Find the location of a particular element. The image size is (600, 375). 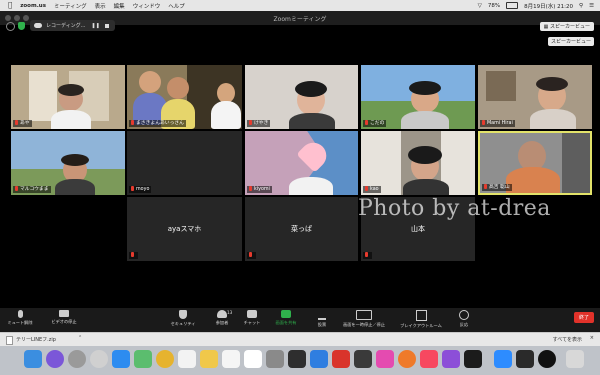

notes-icon is located at coordinates (231, 359).